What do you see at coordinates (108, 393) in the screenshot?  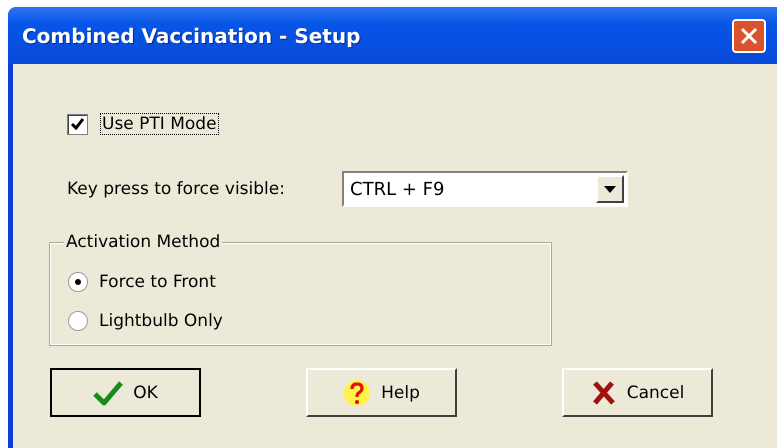 I see `checkmark-icon` at bounding box center [108, 393].